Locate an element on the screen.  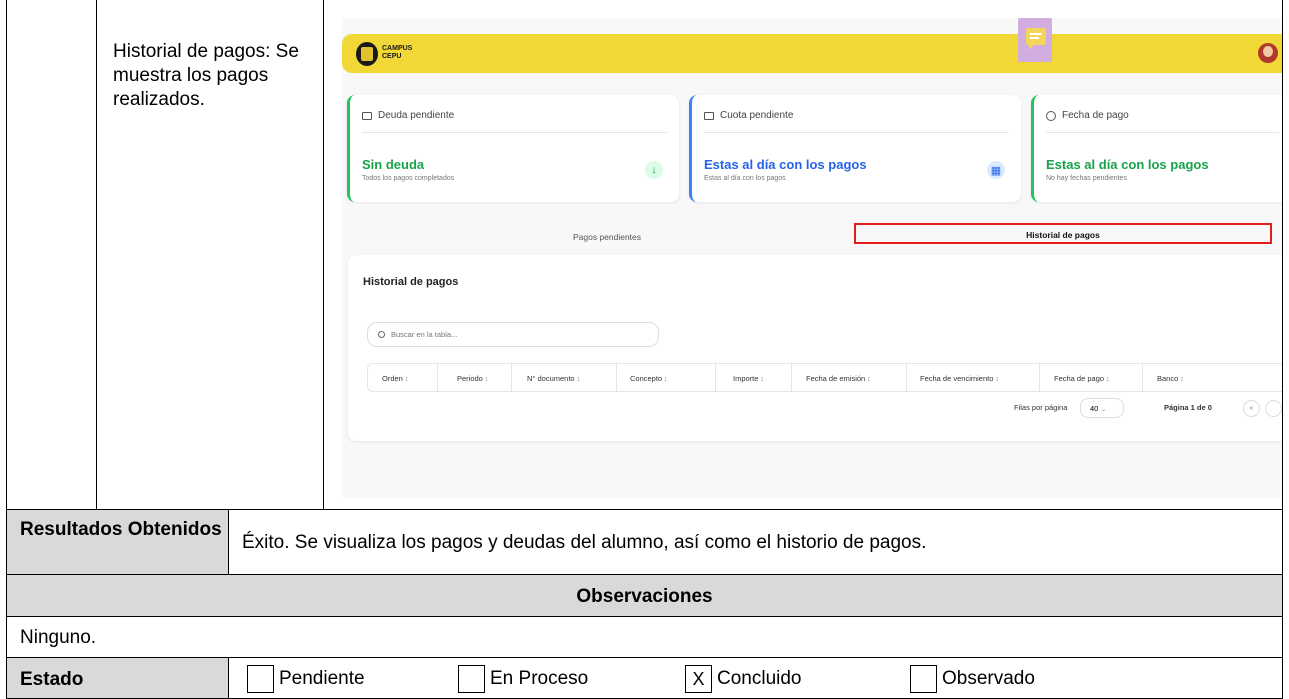
installment-card-title: Estas al día con los pagos is located at coordinates (785, 164).